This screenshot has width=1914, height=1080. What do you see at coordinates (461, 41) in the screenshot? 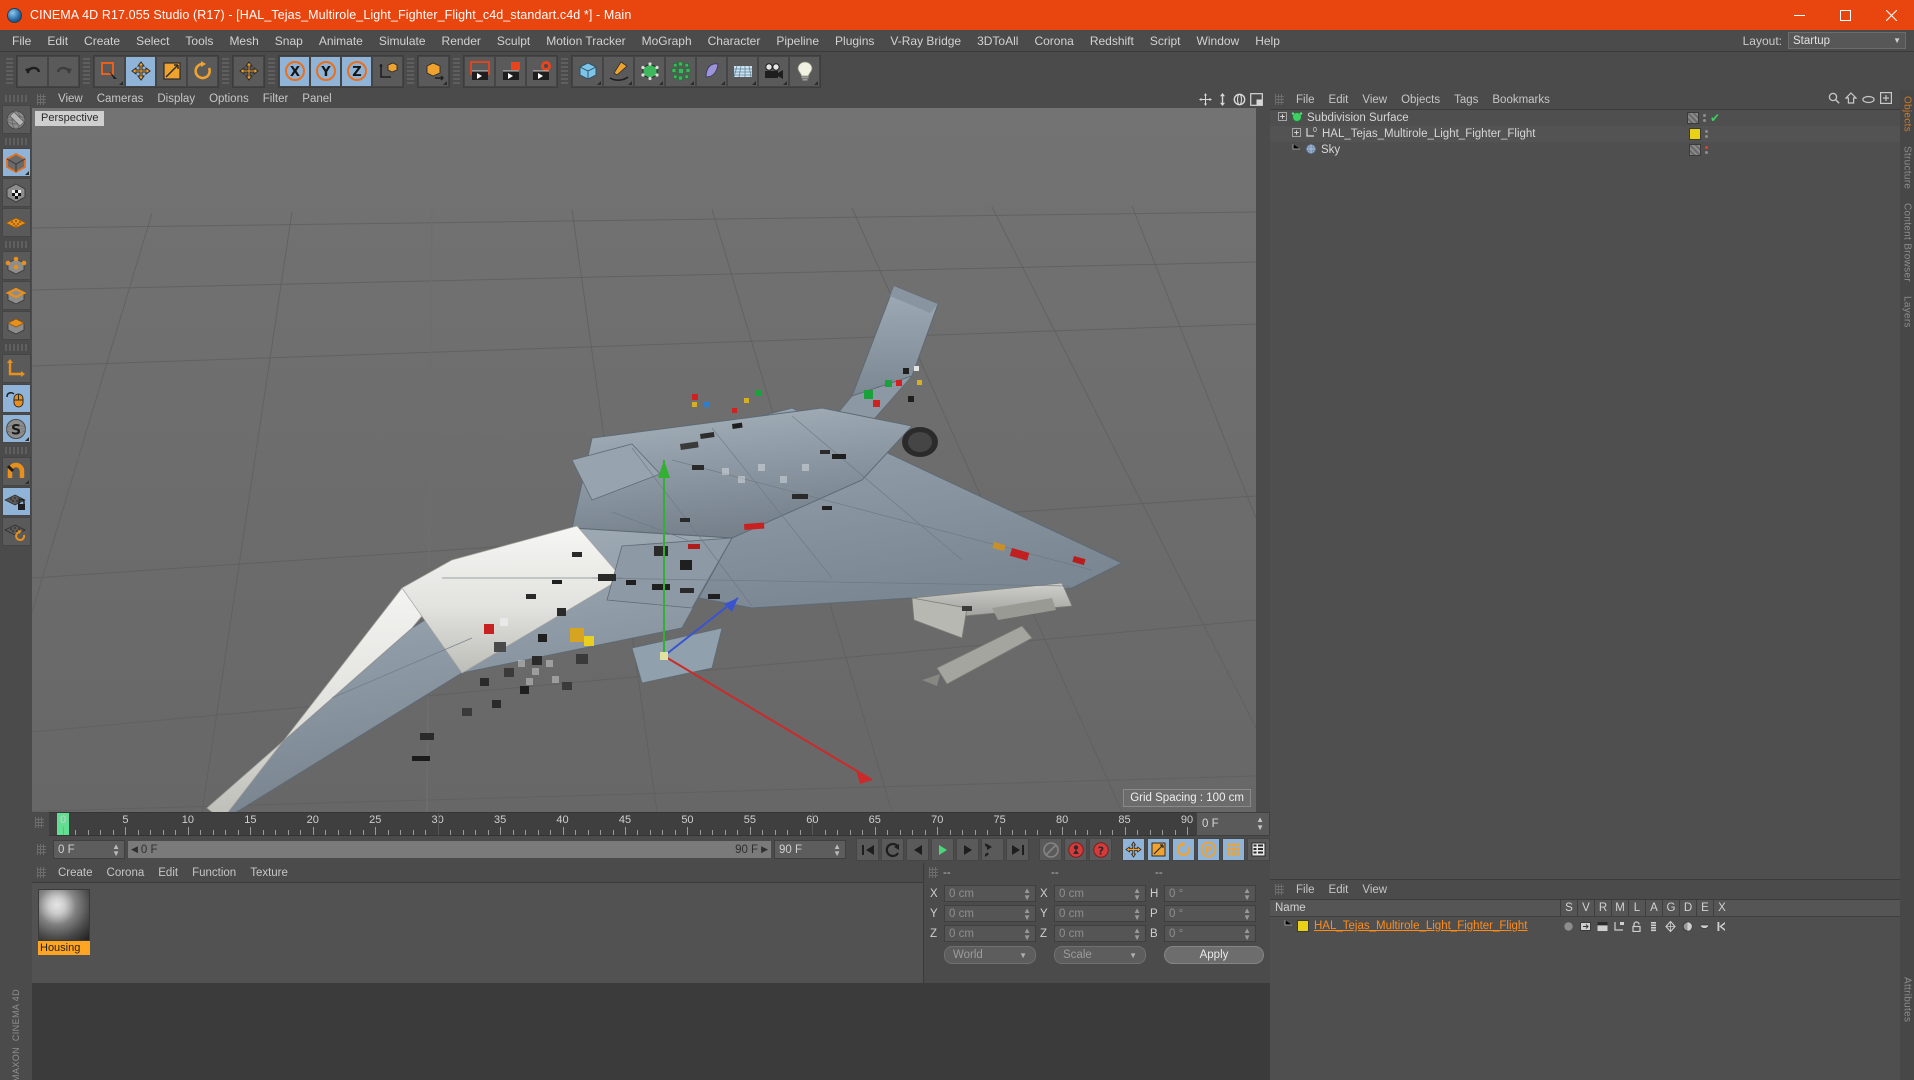
I see `menu-render: Render` at bounding box center [461, 41].